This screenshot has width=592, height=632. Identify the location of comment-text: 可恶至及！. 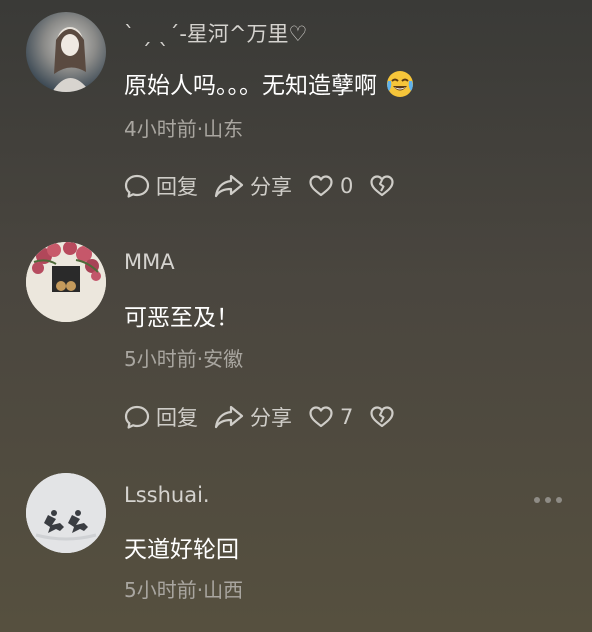
(181, 318).